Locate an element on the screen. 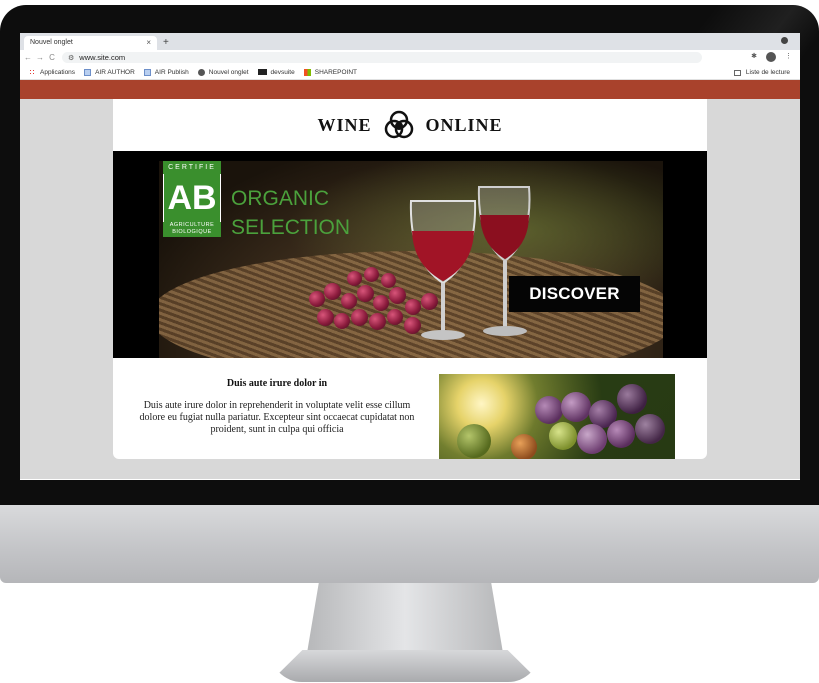 The image size is (819, 683). browser-tab-bar: Nouvel onglet × + is located at coordinates (410, 41).